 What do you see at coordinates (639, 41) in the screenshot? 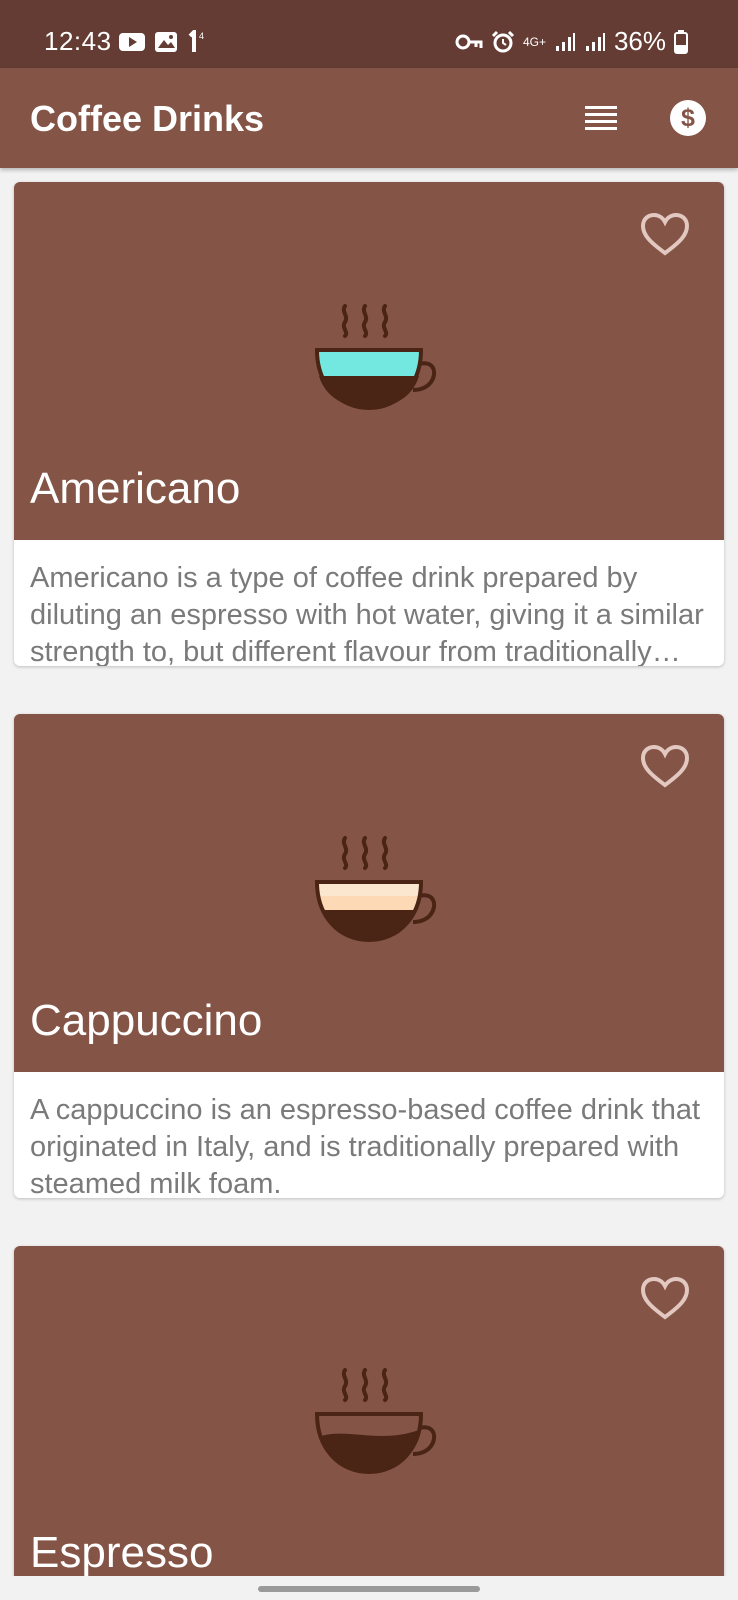
I see `battery-percentage: 36%` at bounding box center [639, 41].